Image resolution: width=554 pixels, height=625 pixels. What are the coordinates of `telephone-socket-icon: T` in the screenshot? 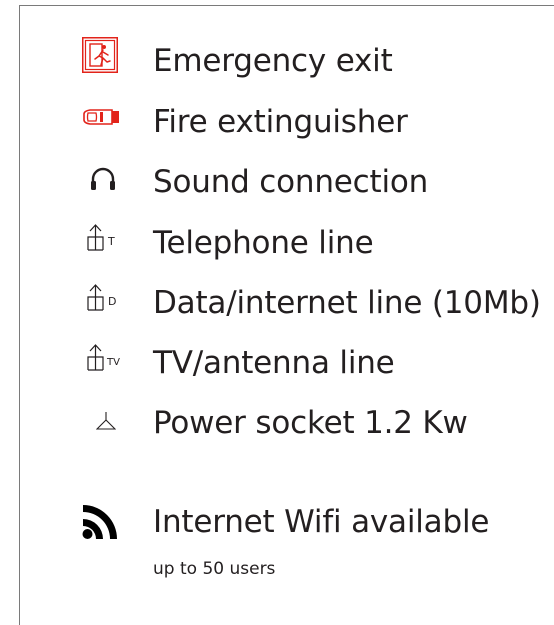 It's located at (101, 237).